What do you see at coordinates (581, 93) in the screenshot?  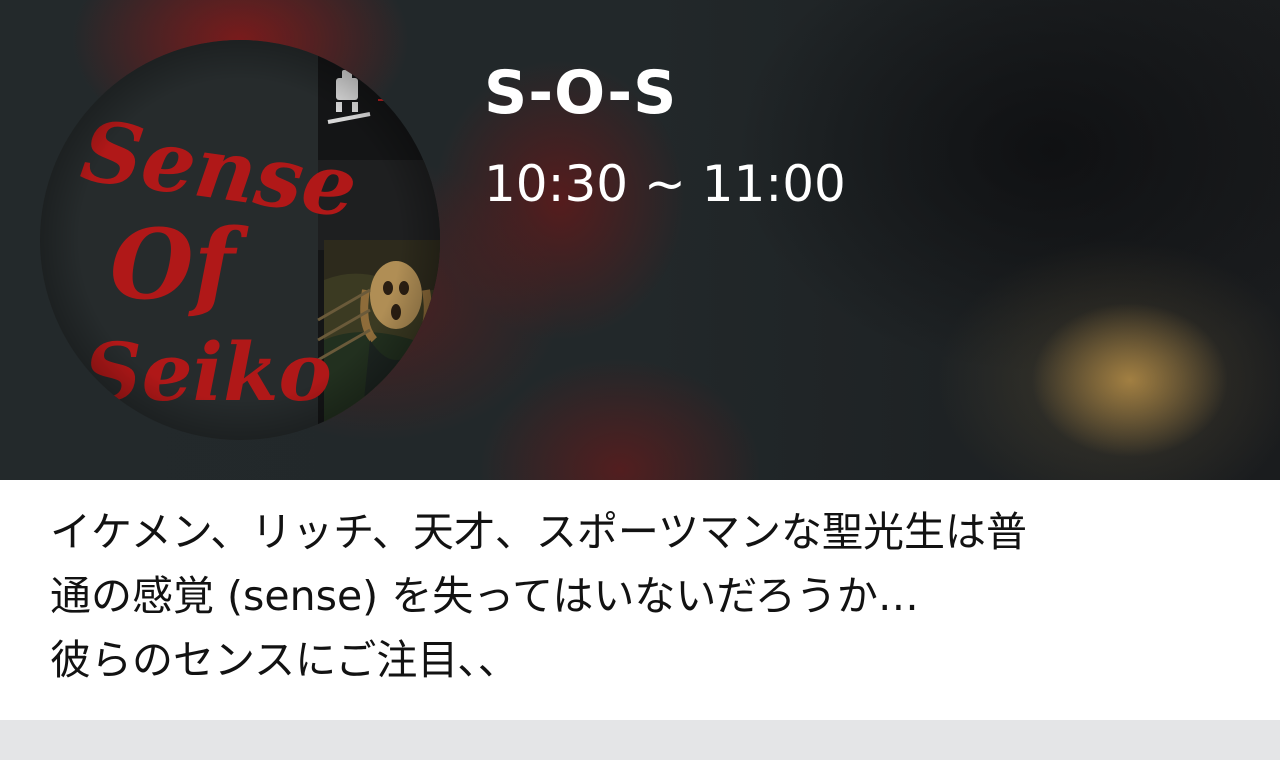 I see `program-title: S-O-S` at bounding box center [581, 93].